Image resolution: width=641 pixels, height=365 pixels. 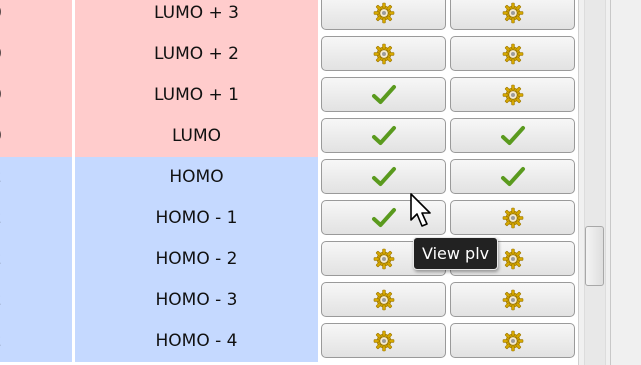 I want to click on table-row: 2HOMO, so click(x=289, y=177).